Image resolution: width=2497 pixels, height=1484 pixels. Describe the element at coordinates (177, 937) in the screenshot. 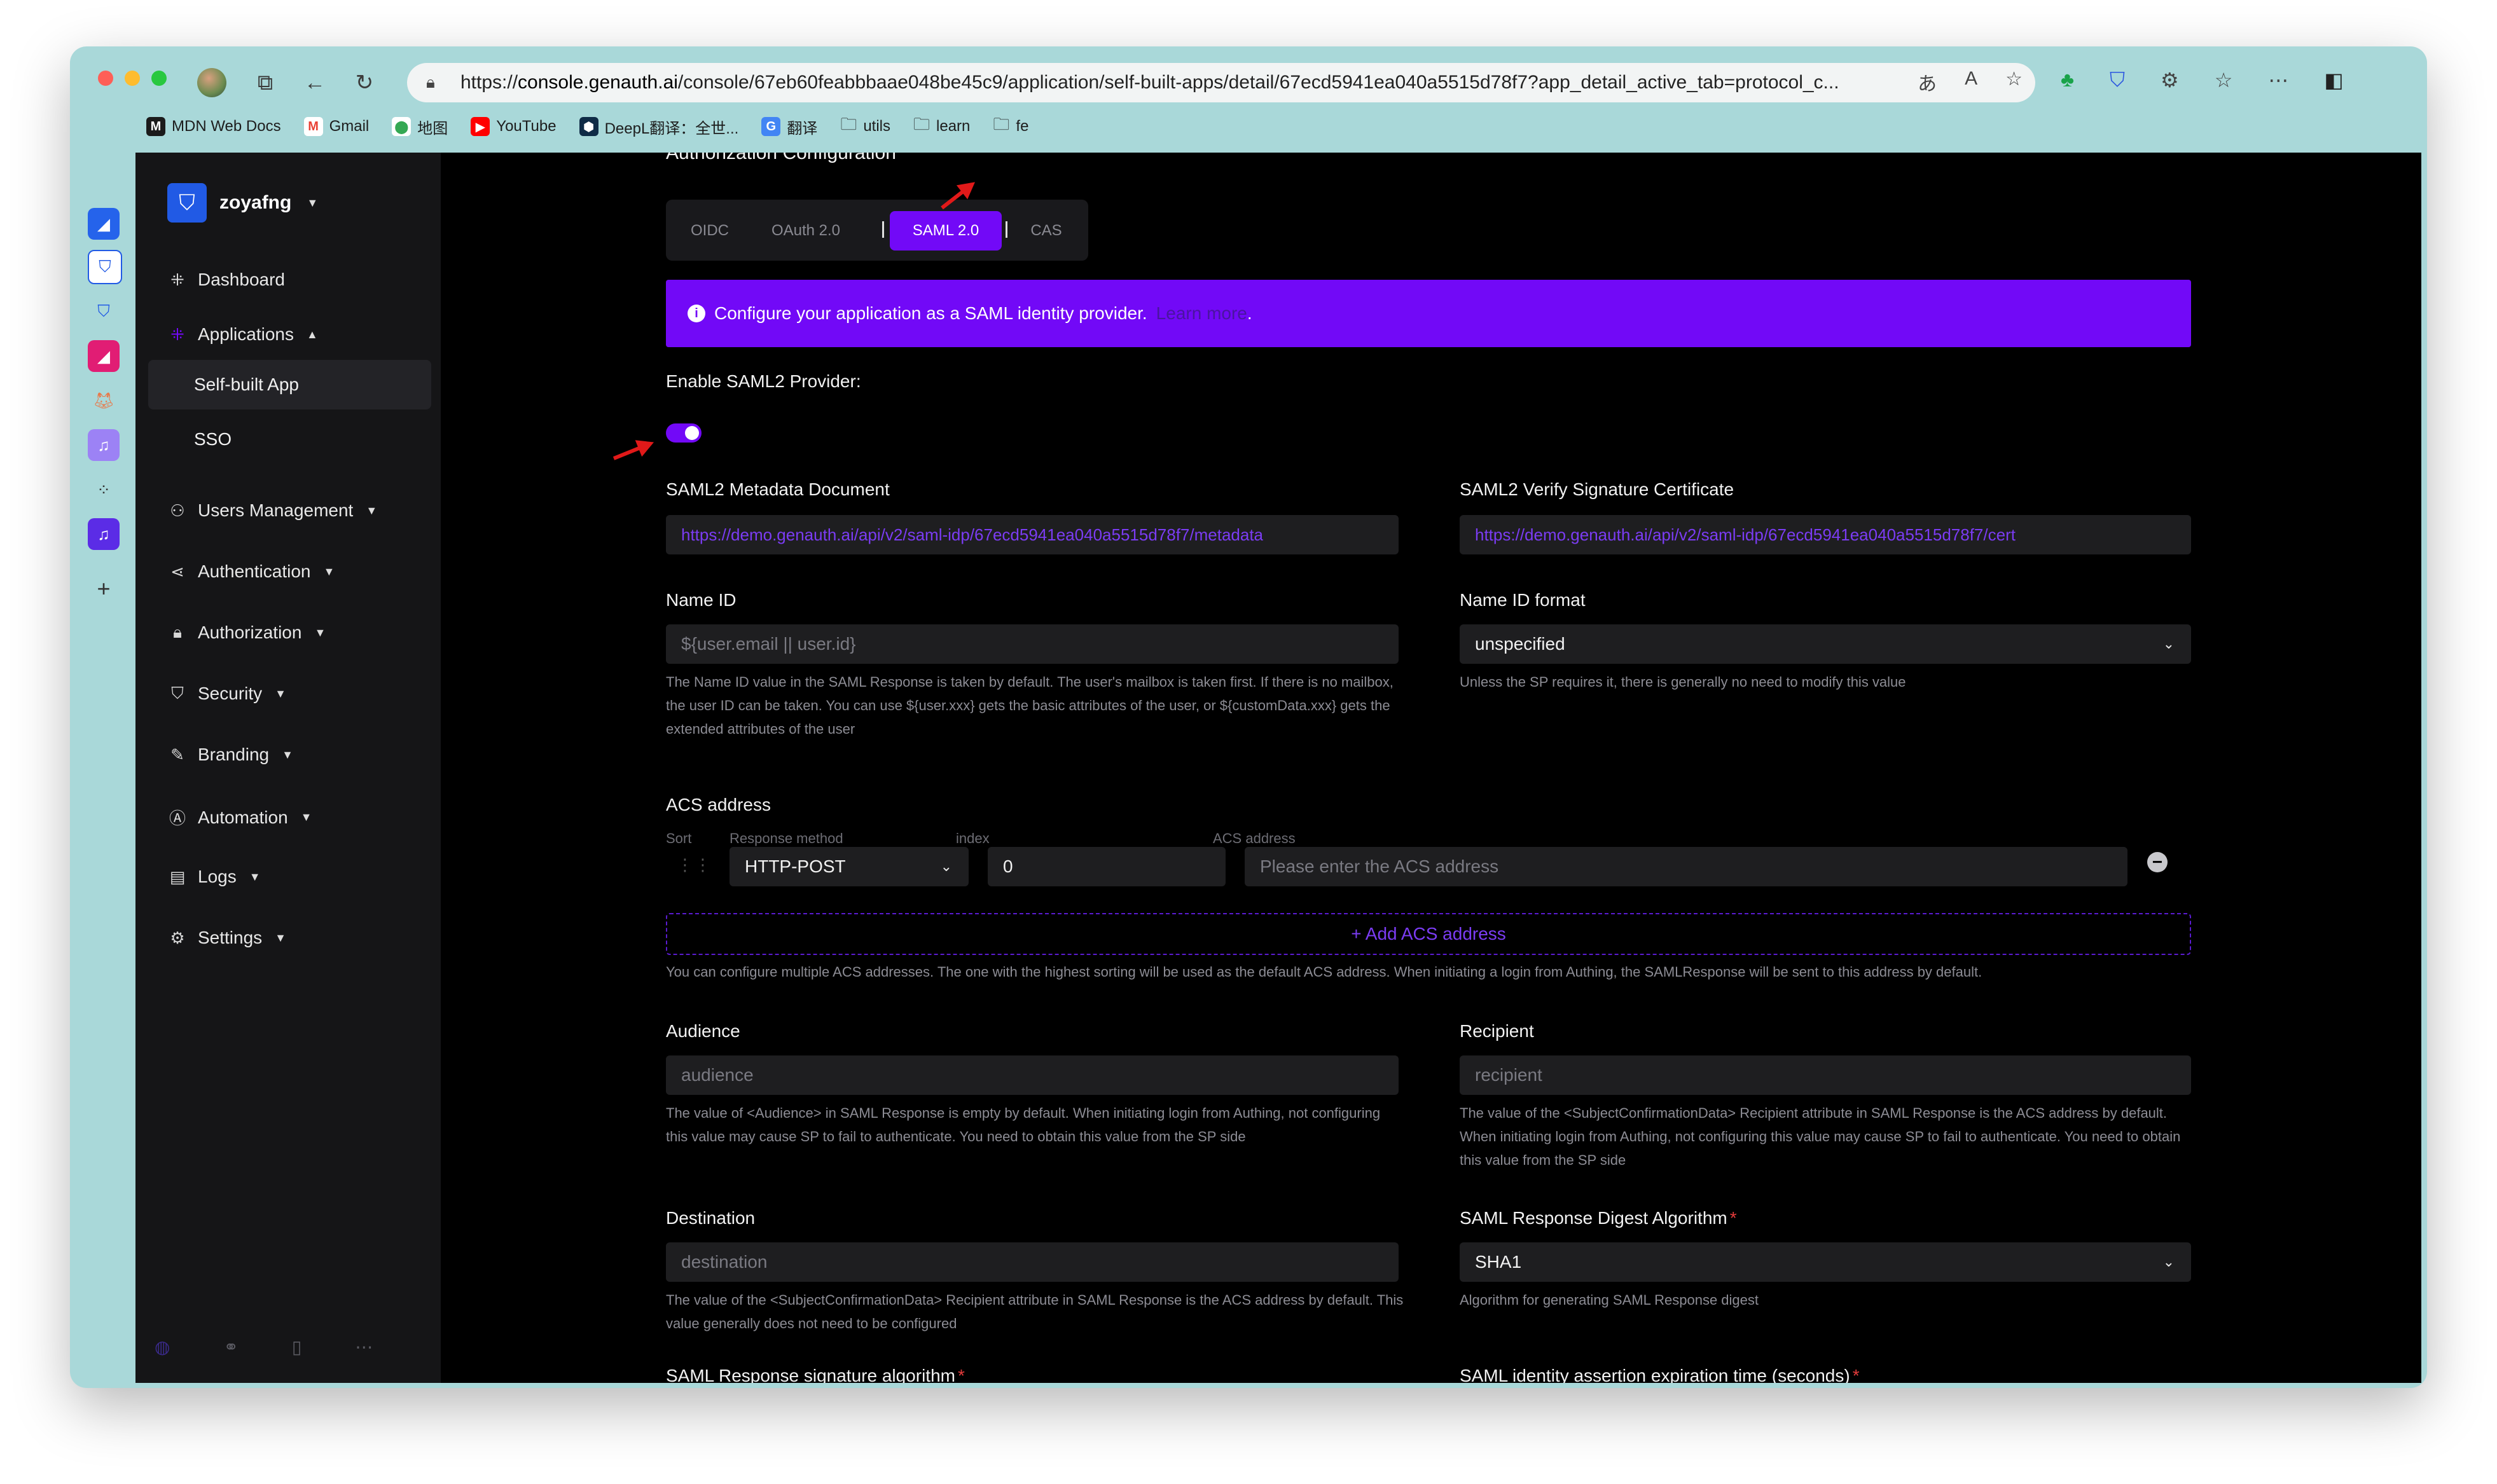

I see `gear-icon: ⚙` at that location.